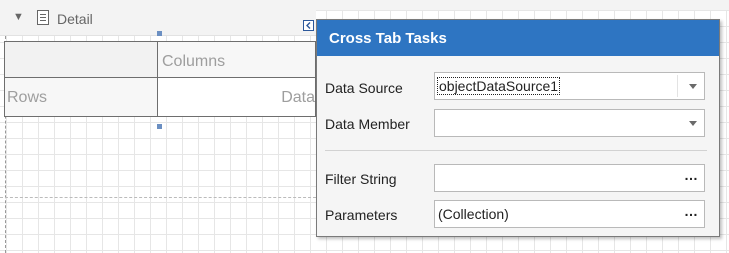  I want to click on parameters-value: (Collection), so click(473, 214).